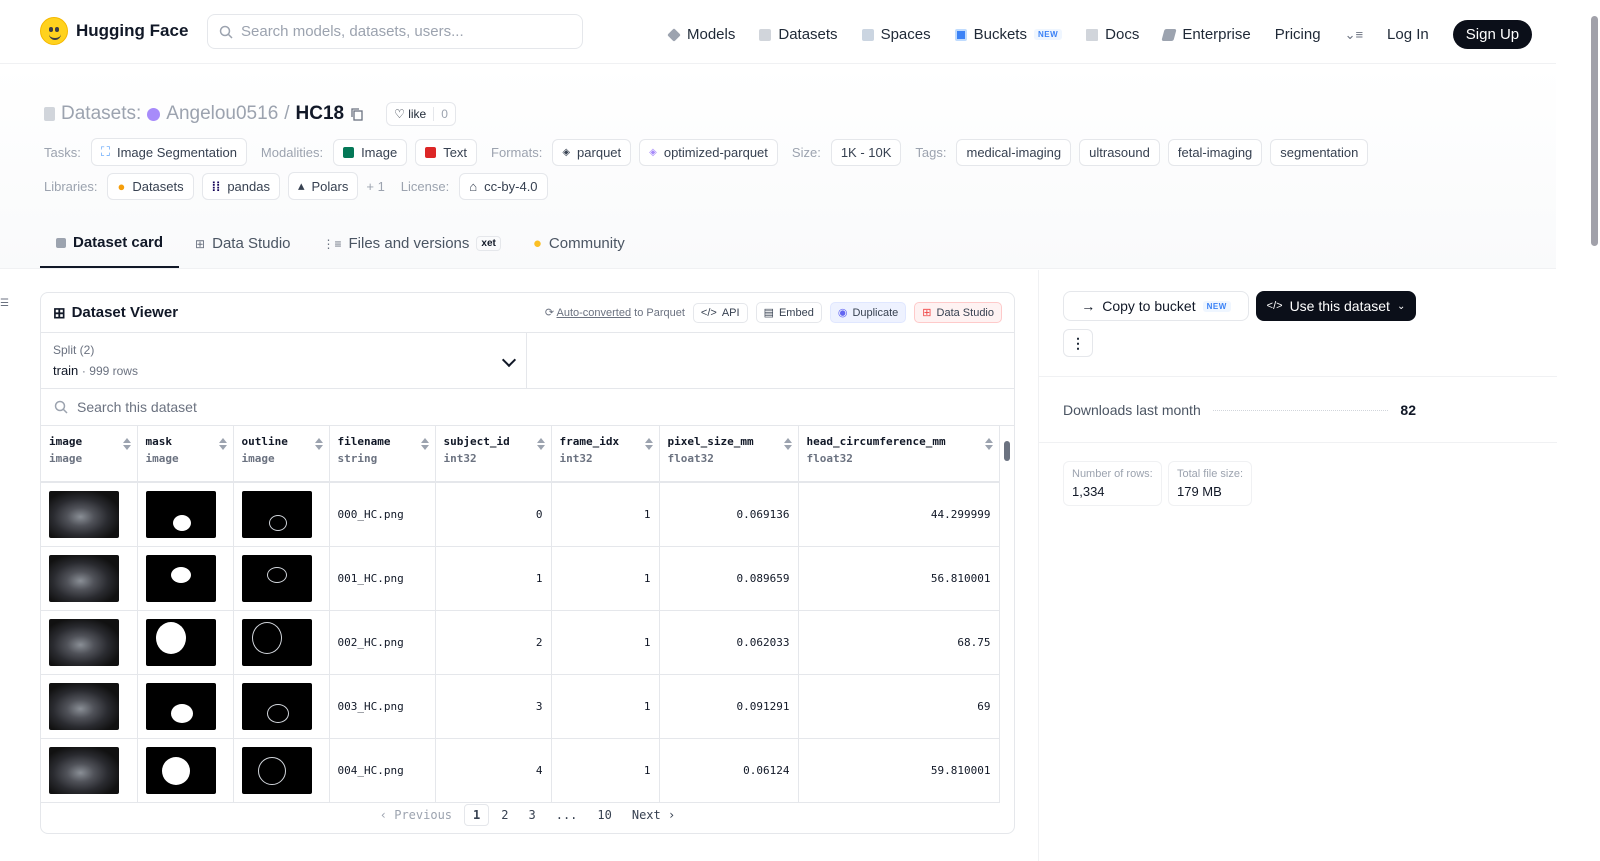 Image resolution: width=1600 pixels, height=861 pixels. Describe the element at coordinates (1014, 152) in the screenshot. I see `tag-medical-imaging: medical-imaging` at that location.